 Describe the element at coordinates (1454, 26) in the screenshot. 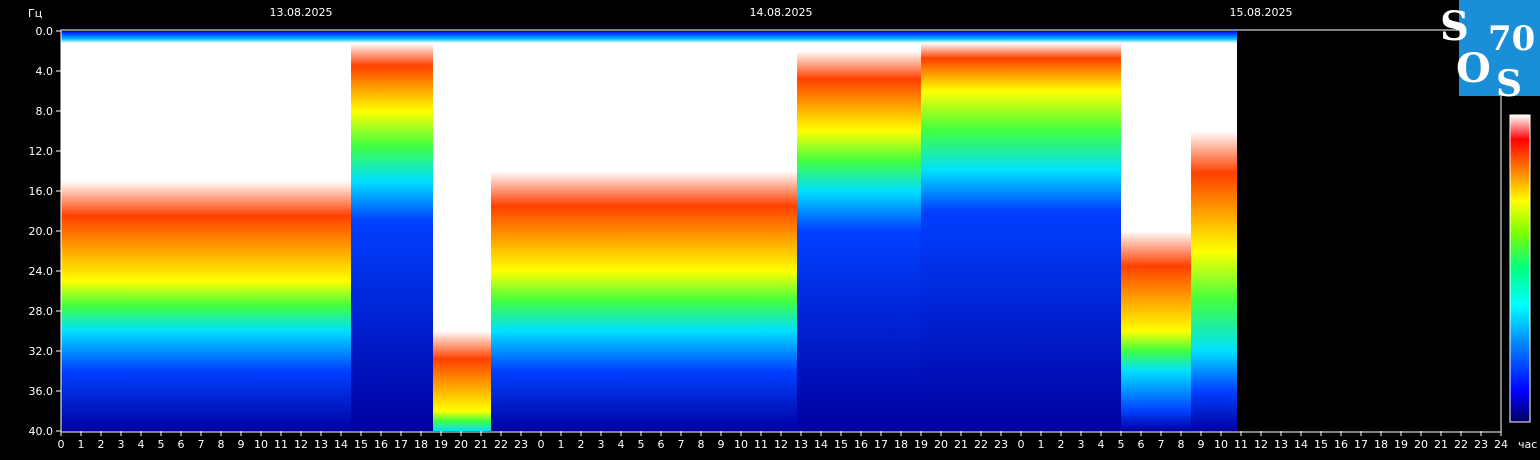

I see `logo-s1: S` at that location.